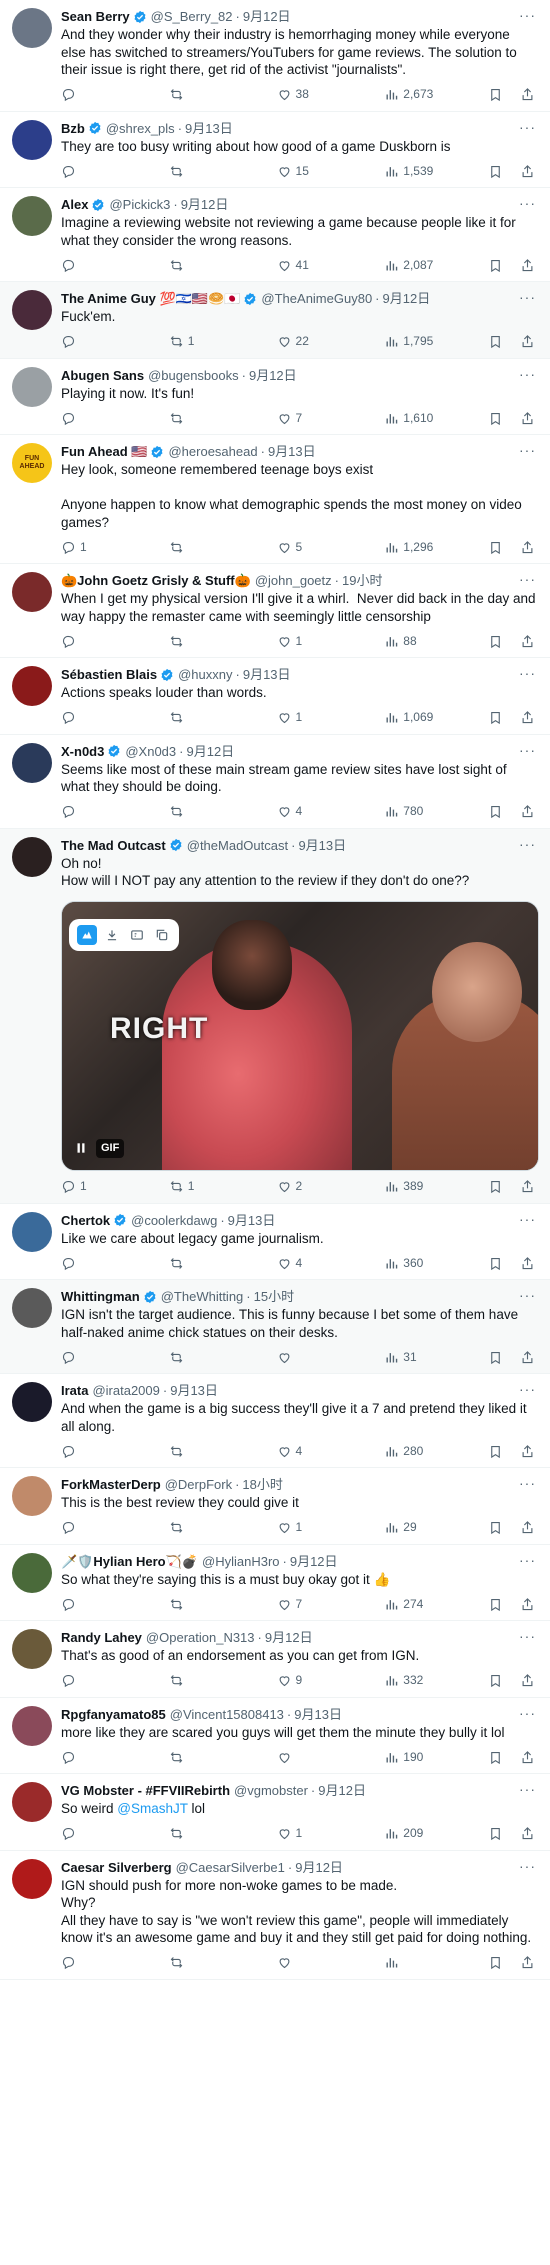 The height and width of the screenshot is (2265, 550). I want to click on like-button: 22, so click(331, 341).